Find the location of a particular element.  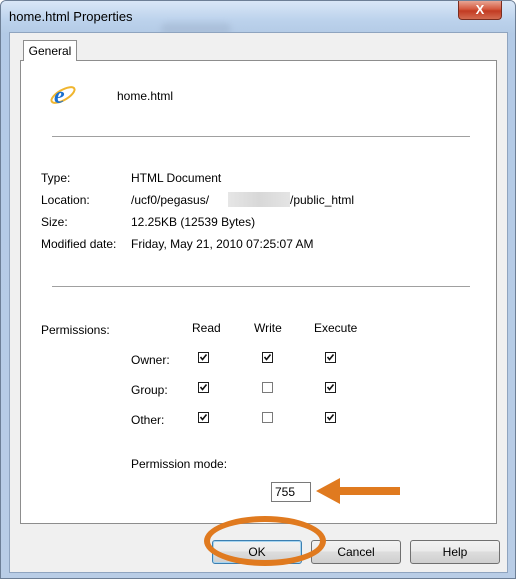

window-title: home.html Properties is located at coordinates (71, 16).